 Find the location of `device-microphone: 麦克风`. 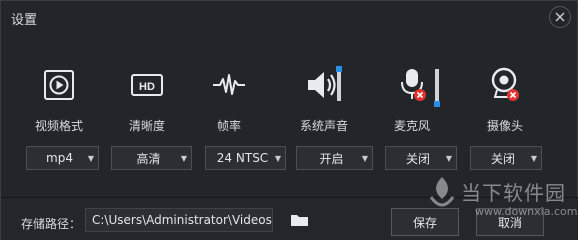

device-microphone: 麦克风 is located at coordinates (412, 101).